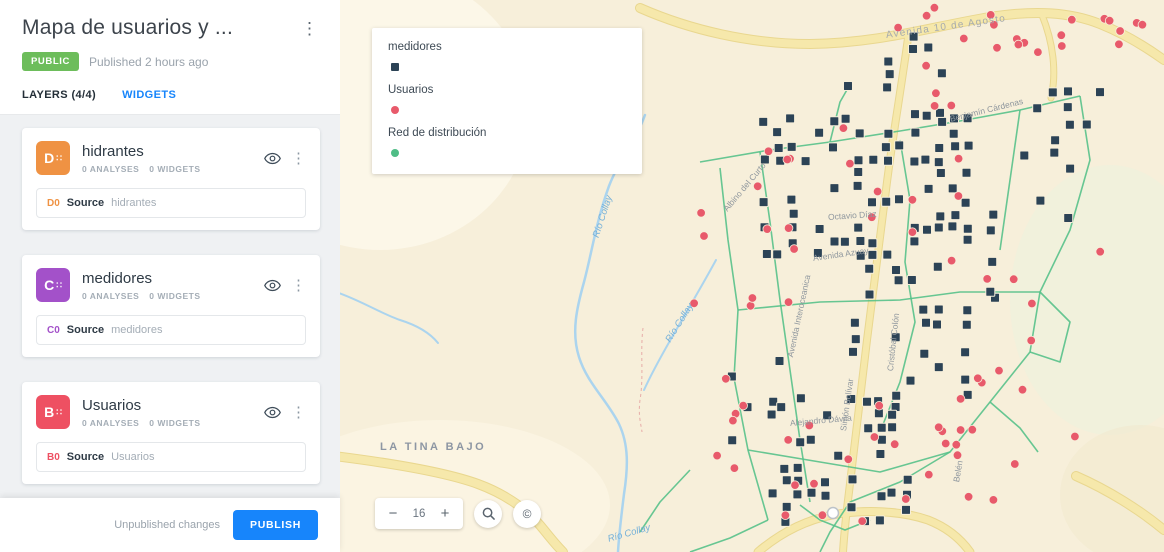 The height and width of the screenshot is (552, 1164). Describe the element at coordinates (149, 101) in the screenshot. I see `tab-widgets: WIDGETS` at that location.